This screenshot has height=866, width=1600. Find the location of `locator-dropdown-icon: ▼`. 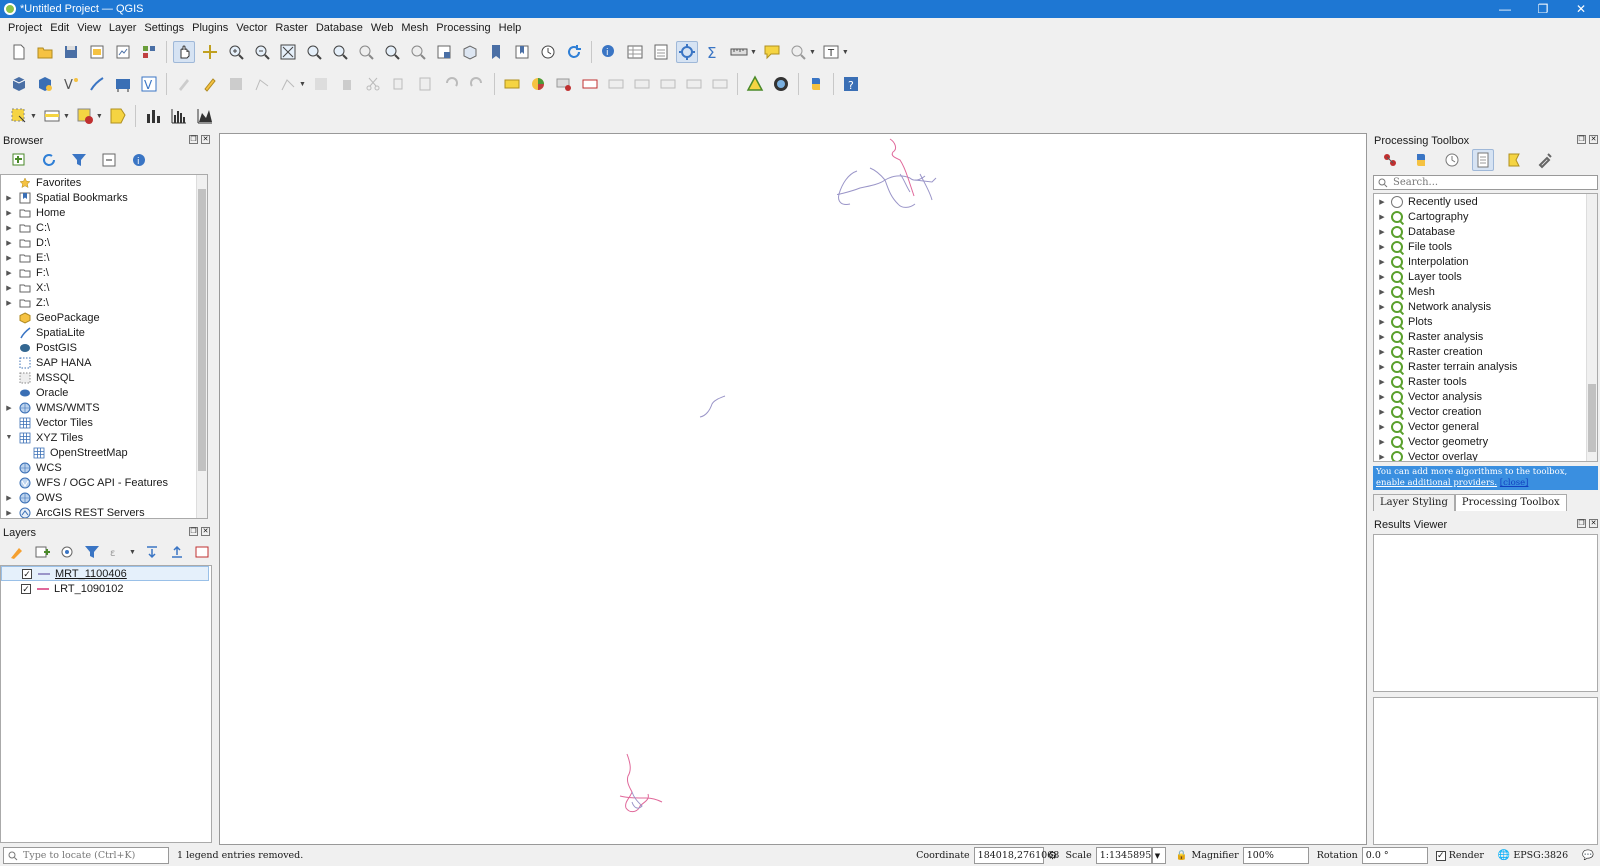

locator-dropdown-icon: ▼ is located at coordinates (812, 52).